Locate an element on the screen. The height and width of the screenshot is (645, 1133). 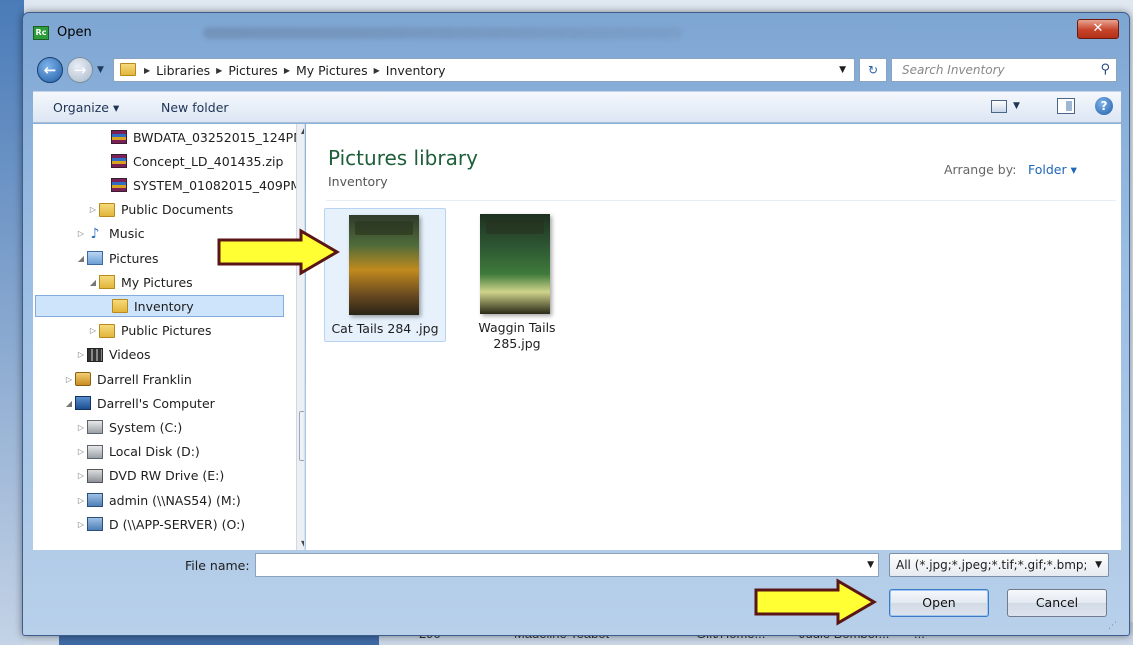
search-icon: ⚲ is located at coordinates (1105, 69).